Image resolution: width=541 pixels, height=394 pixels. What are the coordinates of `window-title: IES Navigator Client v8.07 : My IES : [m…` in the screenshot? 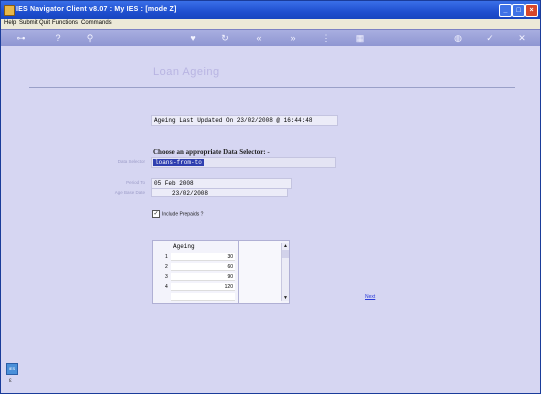 It's located at (96, 9).